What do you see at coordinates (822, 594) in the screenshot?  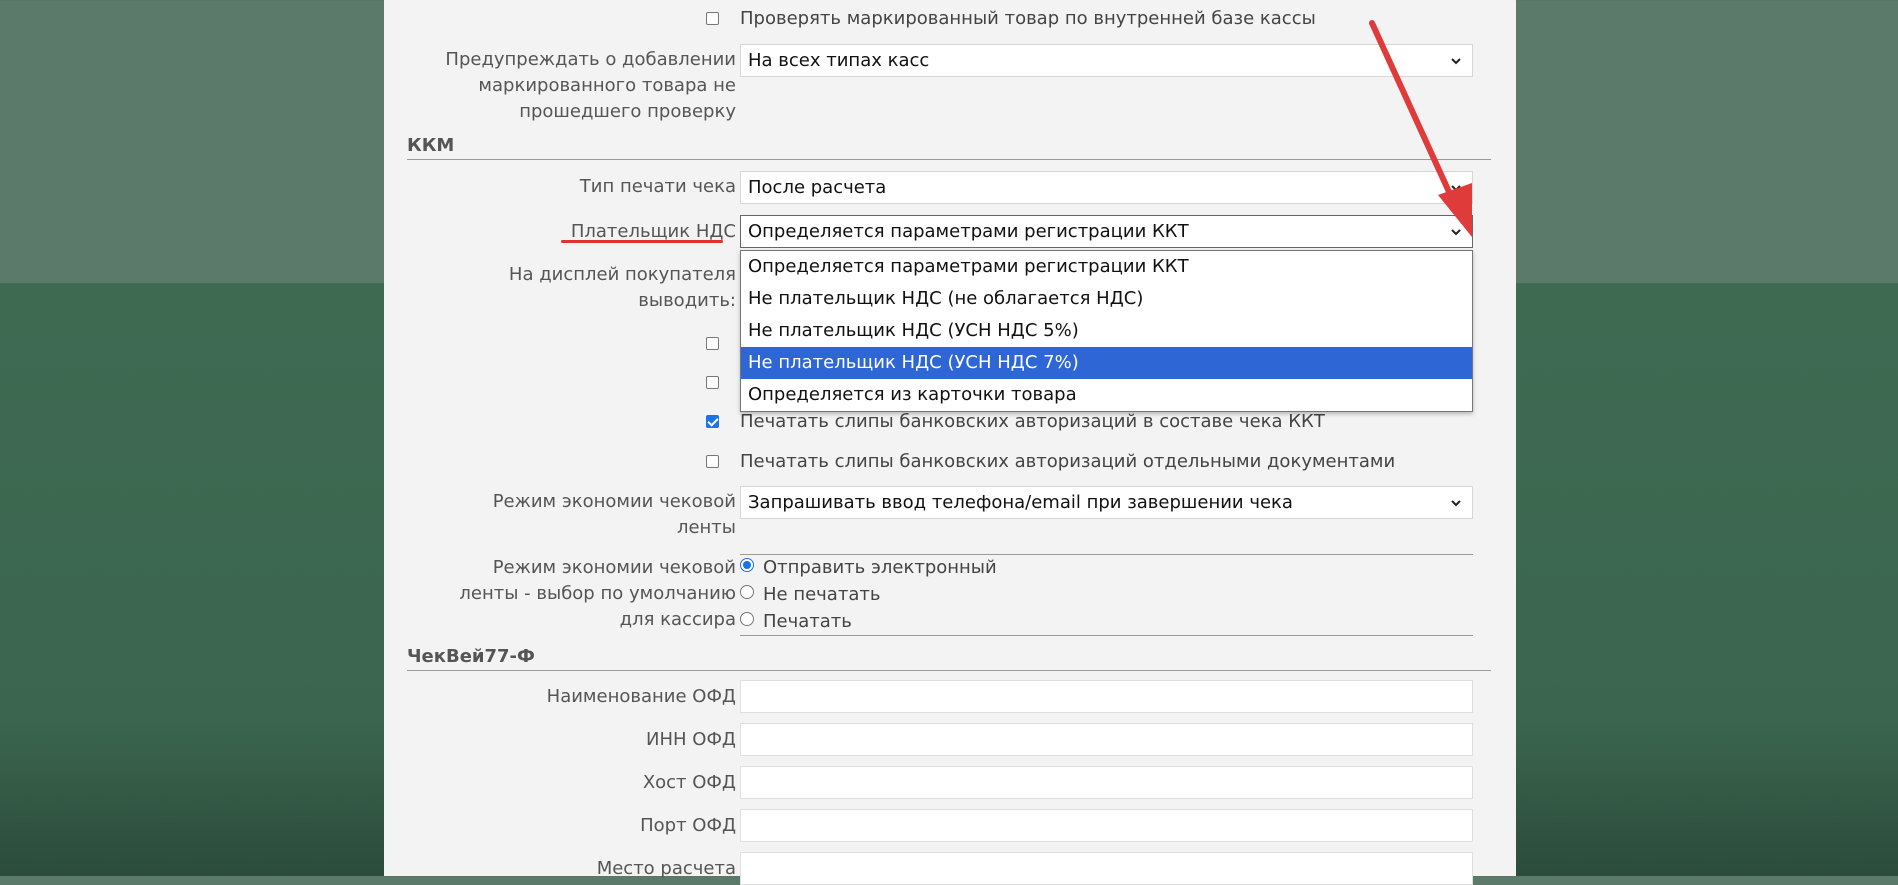 I see `economy-default-option-label: Не печатать` at bounding box center [822, 594].